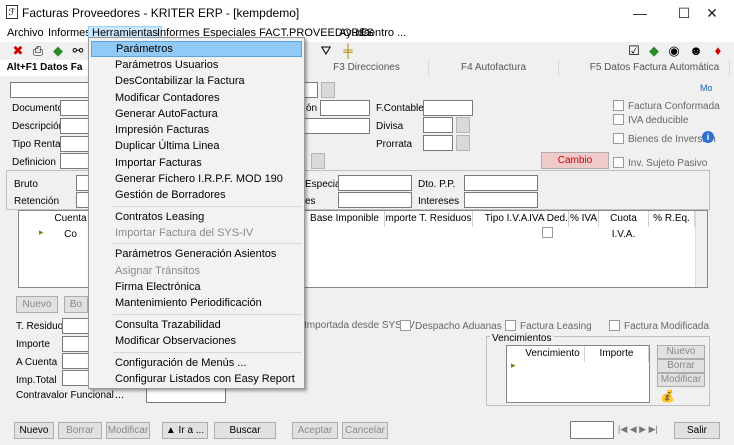 Image resolution: width=734 pixels, height=445 pixels. I want to click on tipo-renta-field, so click(75, 144).